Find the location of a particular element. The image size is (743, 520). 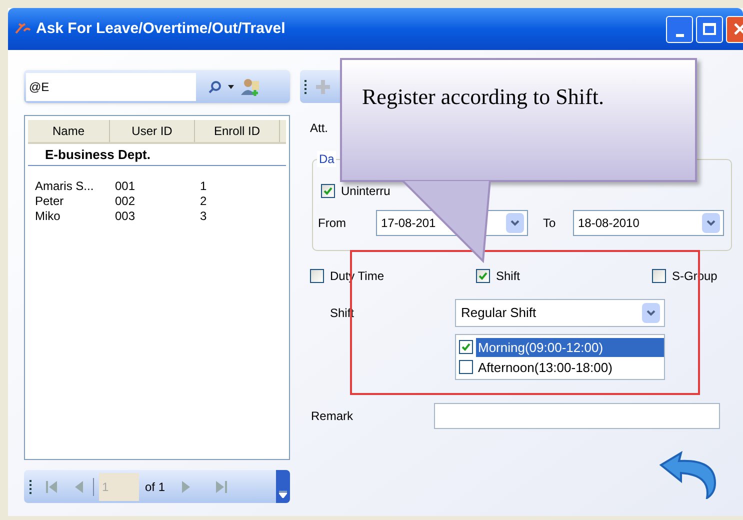

column-header: Enroll ID is located at coordinates (237, 131).